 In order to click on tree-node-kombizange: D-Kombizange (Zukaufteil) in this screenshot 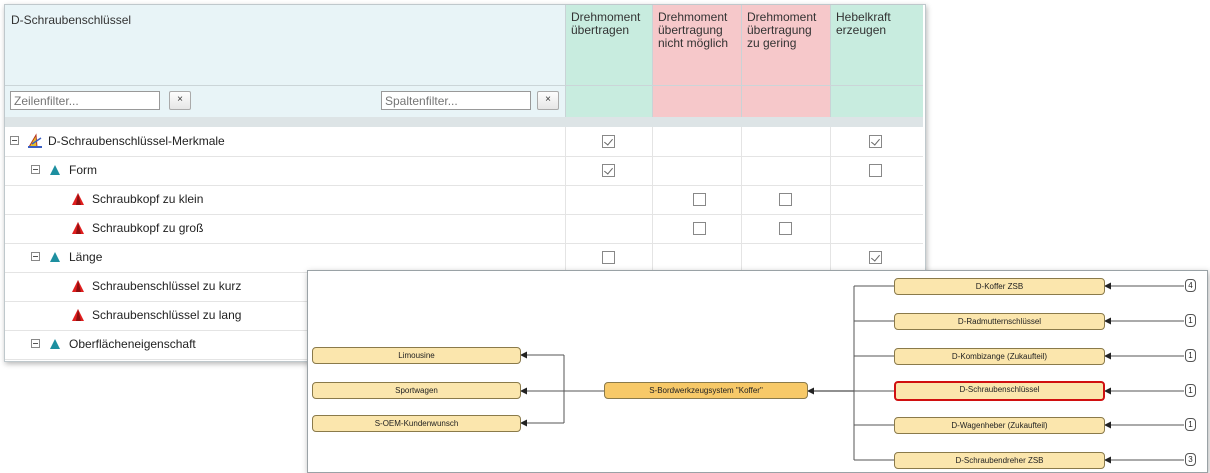, I will do `click(999, 356)`.